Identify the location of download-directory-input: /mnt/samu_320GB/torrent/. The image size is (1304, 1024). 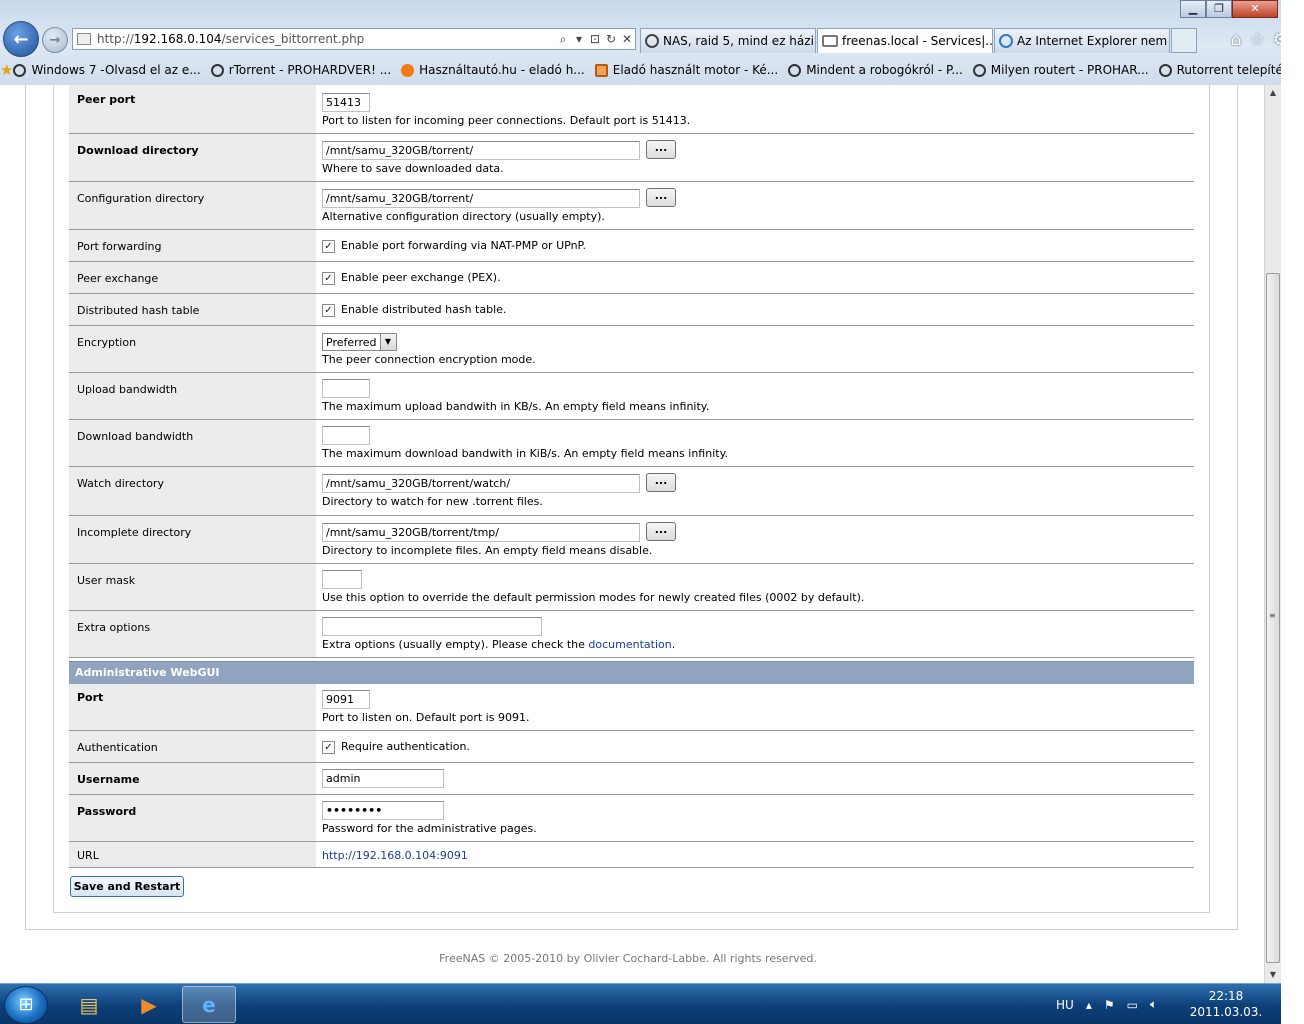
(481, 150).